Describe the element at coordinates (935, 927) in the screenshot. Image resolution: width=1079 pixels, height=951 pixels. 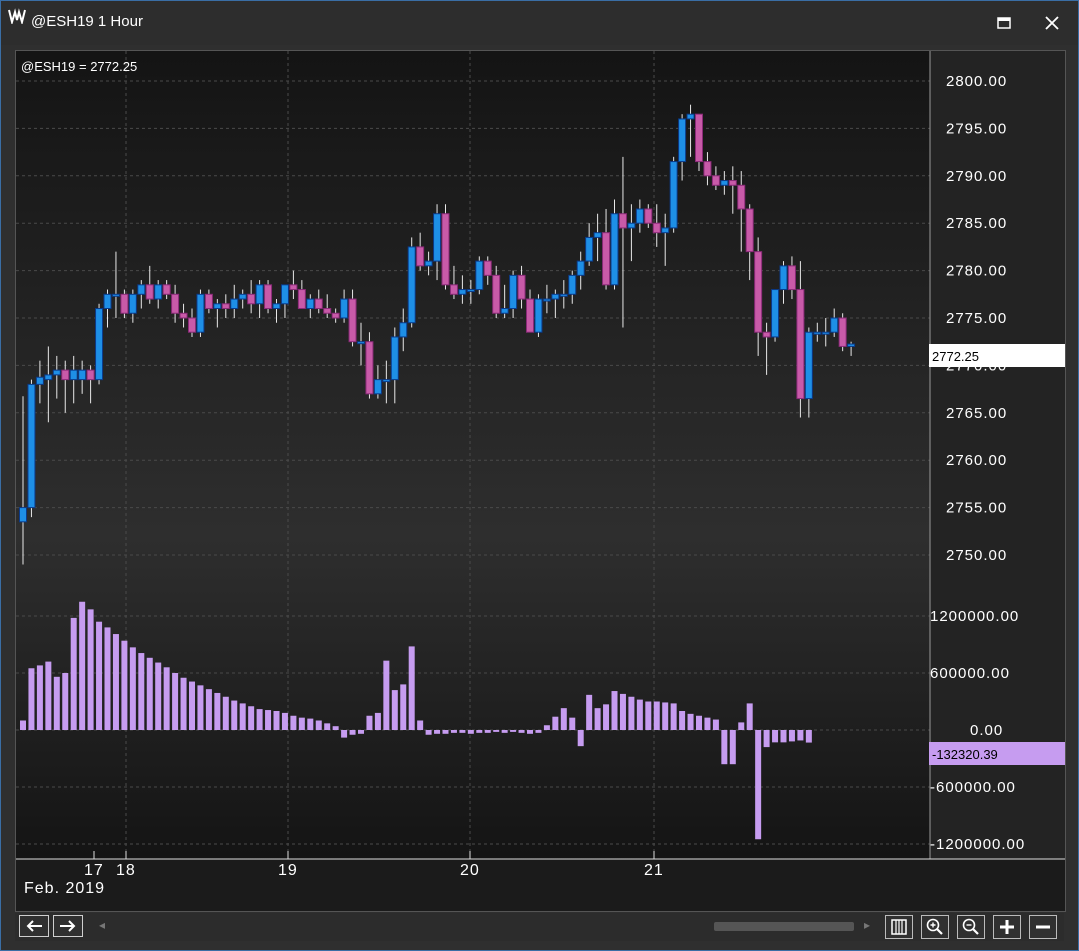
I see `zoom-in-icon` at that location.